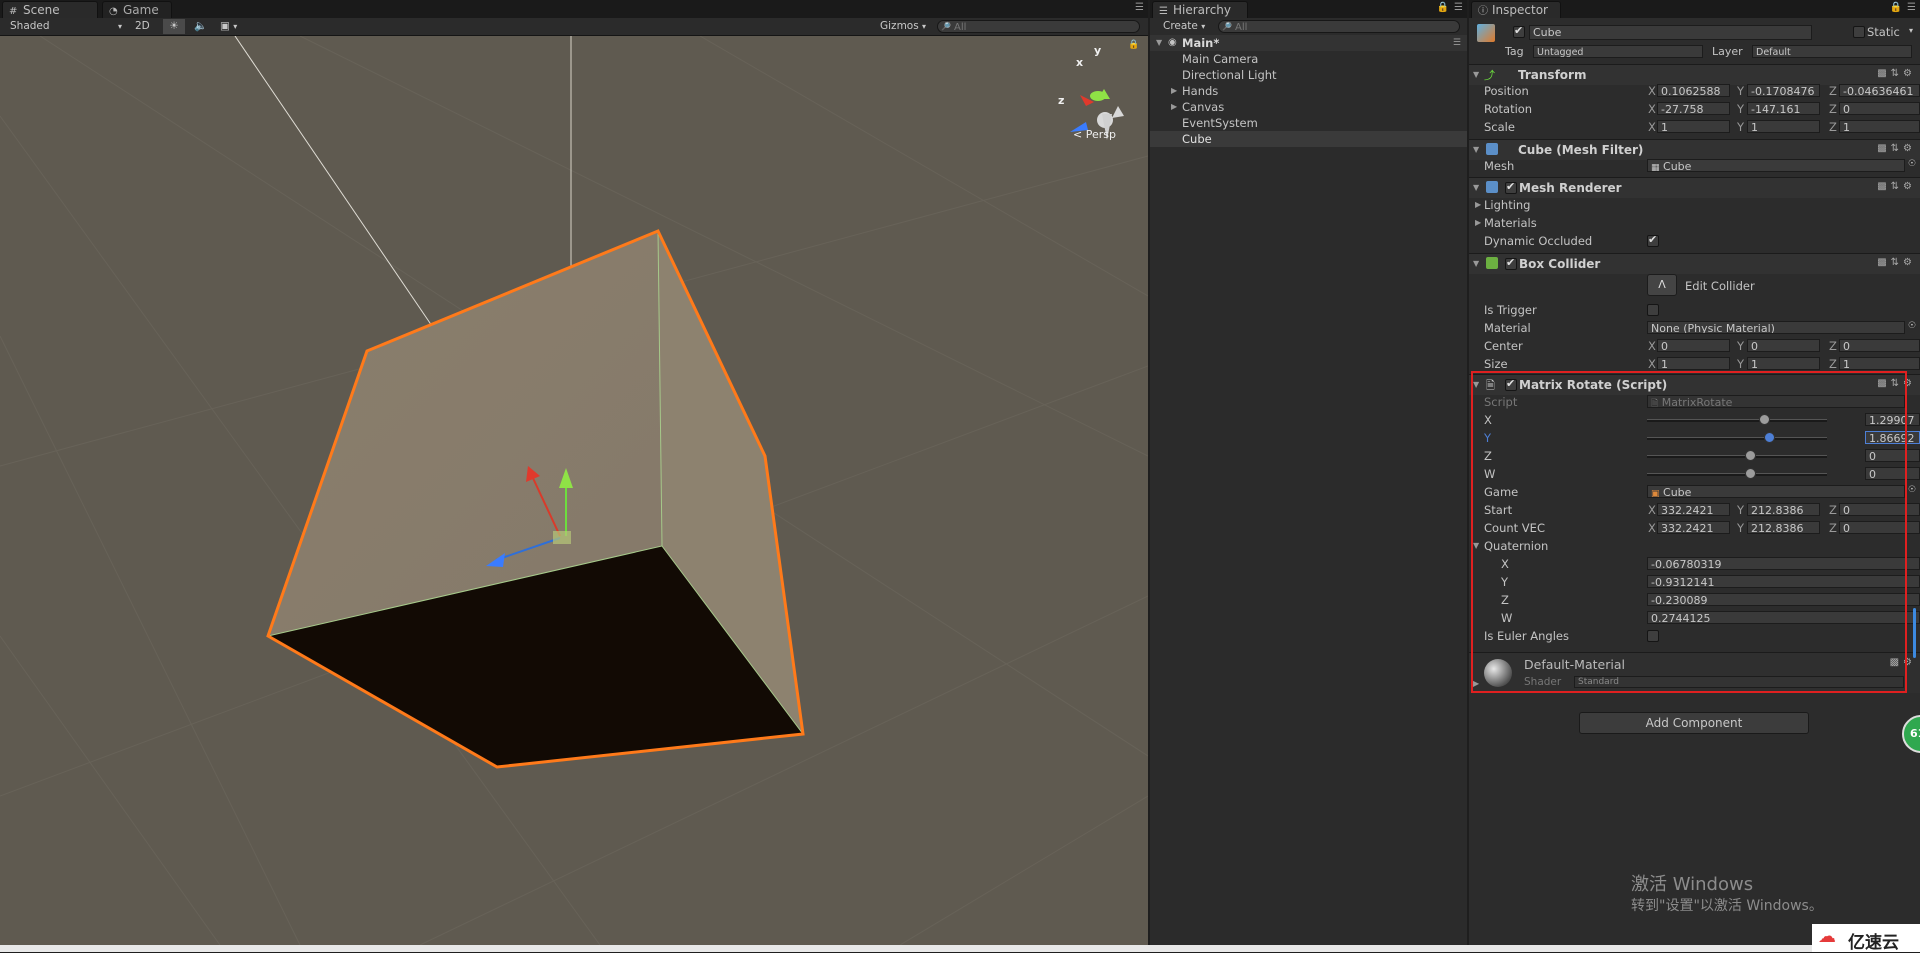  Describe the element at coordinates (1618, 51) in the screenshot. I see `tag-dropdown: Untagged` at that location.